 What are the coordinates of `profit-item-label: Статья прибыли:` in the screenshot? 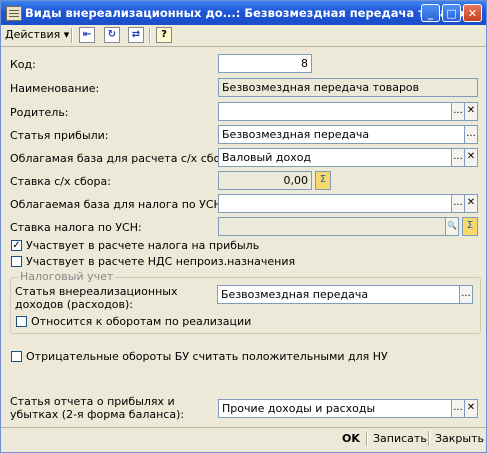 It's located at (59, 135).